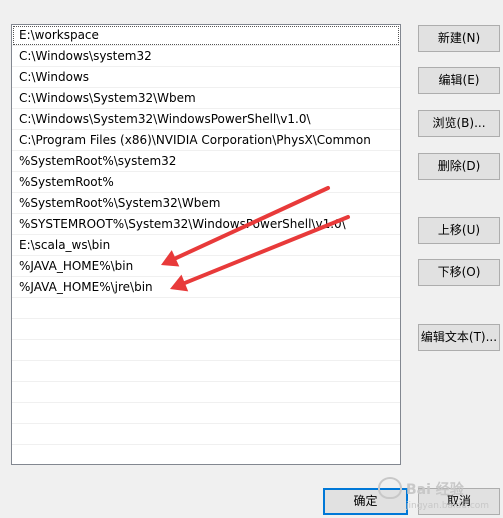  What do you see at coordinates (206, 266) in the screenshot?
I see `list-item: %JAVA_HOME%\bin` at bounding box center [206, 266].